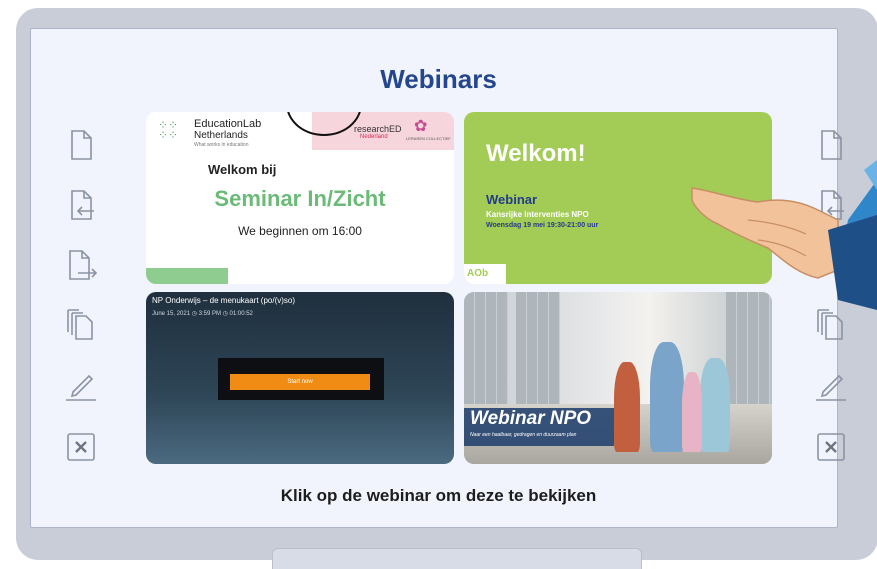 This screenshot has height=569, width=877. What do you see at coordinates (784, 235) in the screenshot?
I see `pointing-hand-illustration` at bounding box center [784, 235].